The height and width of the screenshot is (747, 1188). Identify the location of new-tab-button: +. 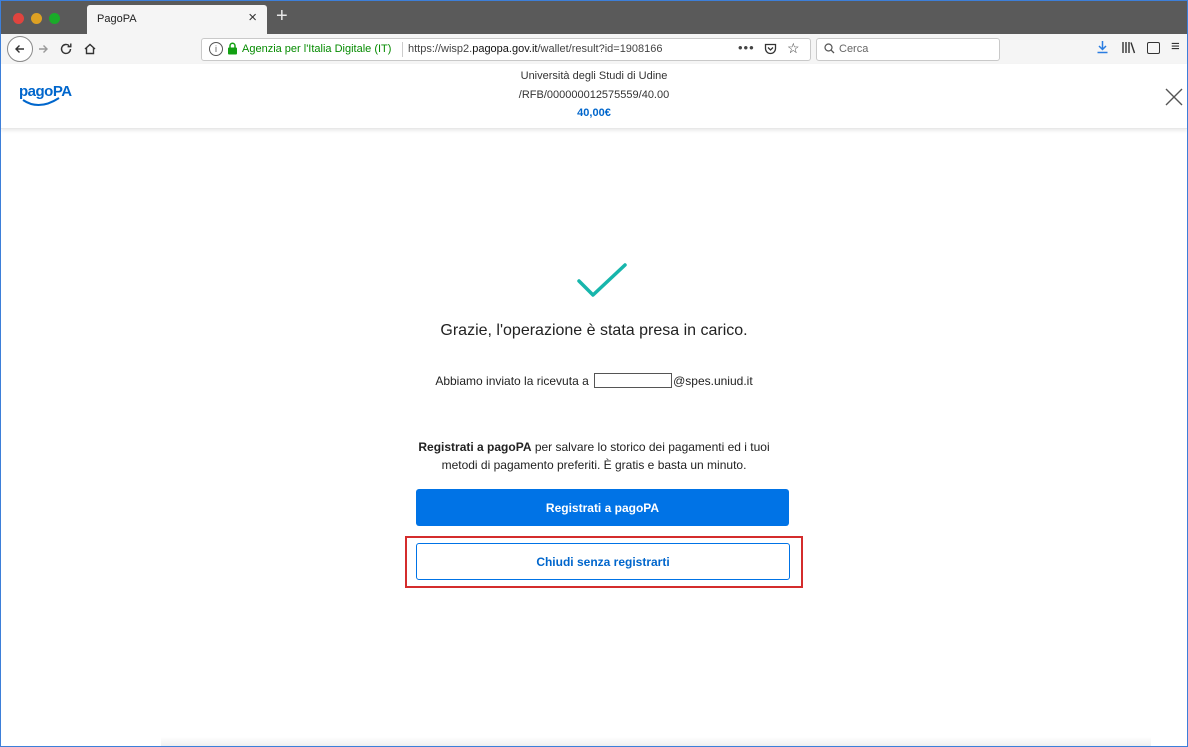
(282, 16).